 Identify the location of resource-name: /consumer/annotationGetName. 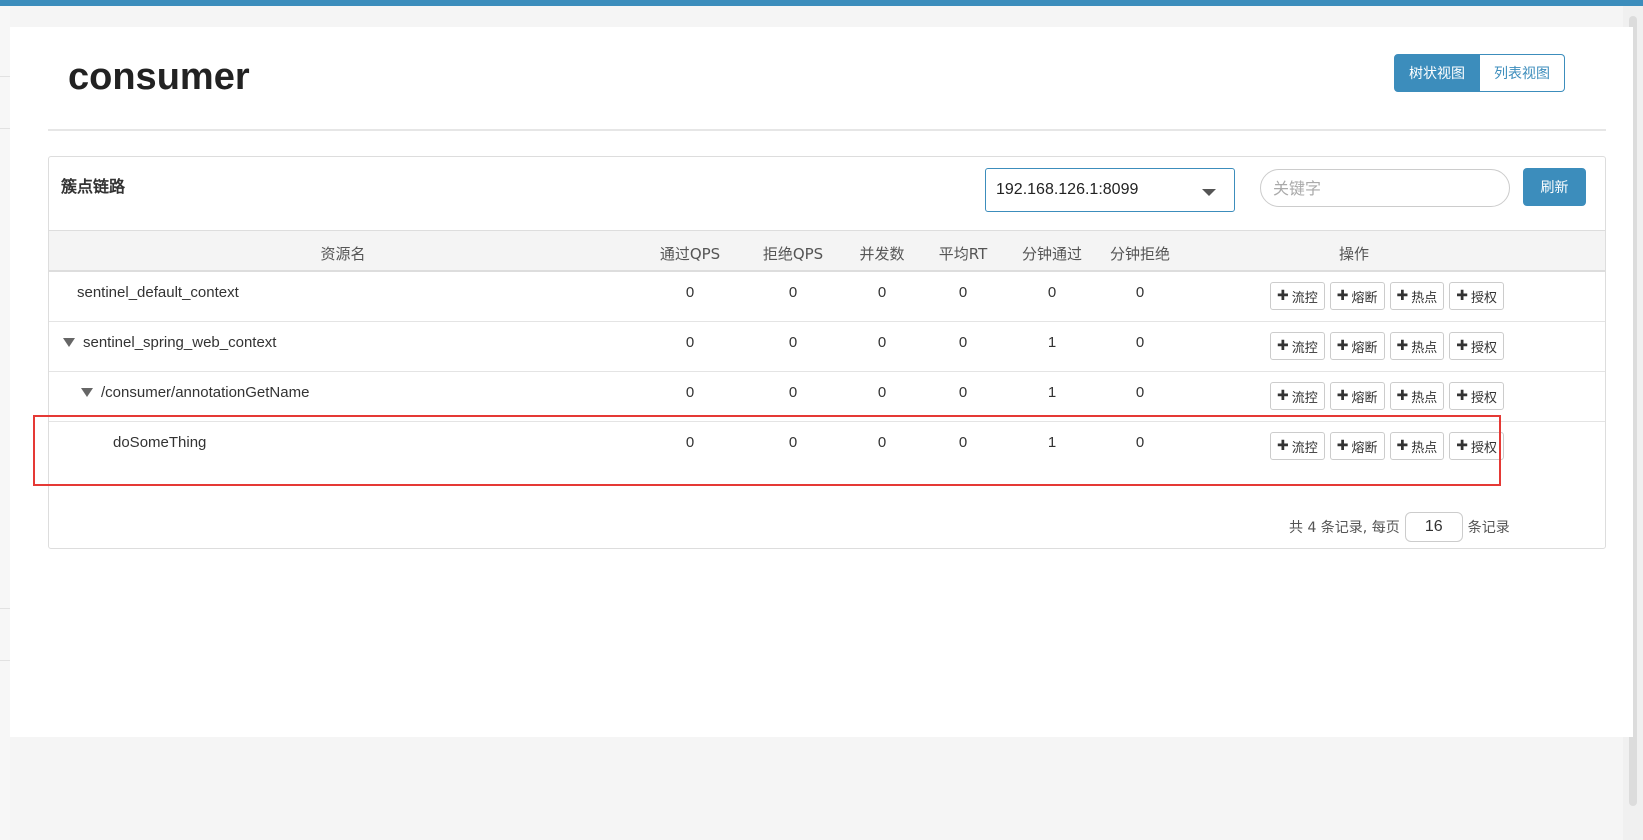
(195, 392).